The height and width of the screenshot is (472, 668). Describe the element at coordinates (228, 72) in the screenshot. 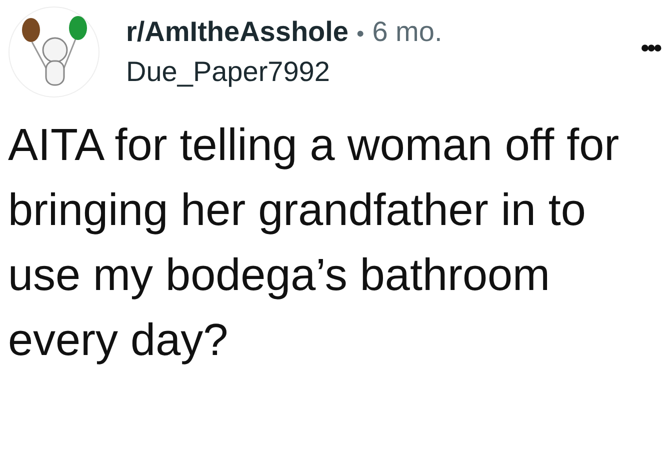

I see `author-name: Due_Paper7992` at that location.